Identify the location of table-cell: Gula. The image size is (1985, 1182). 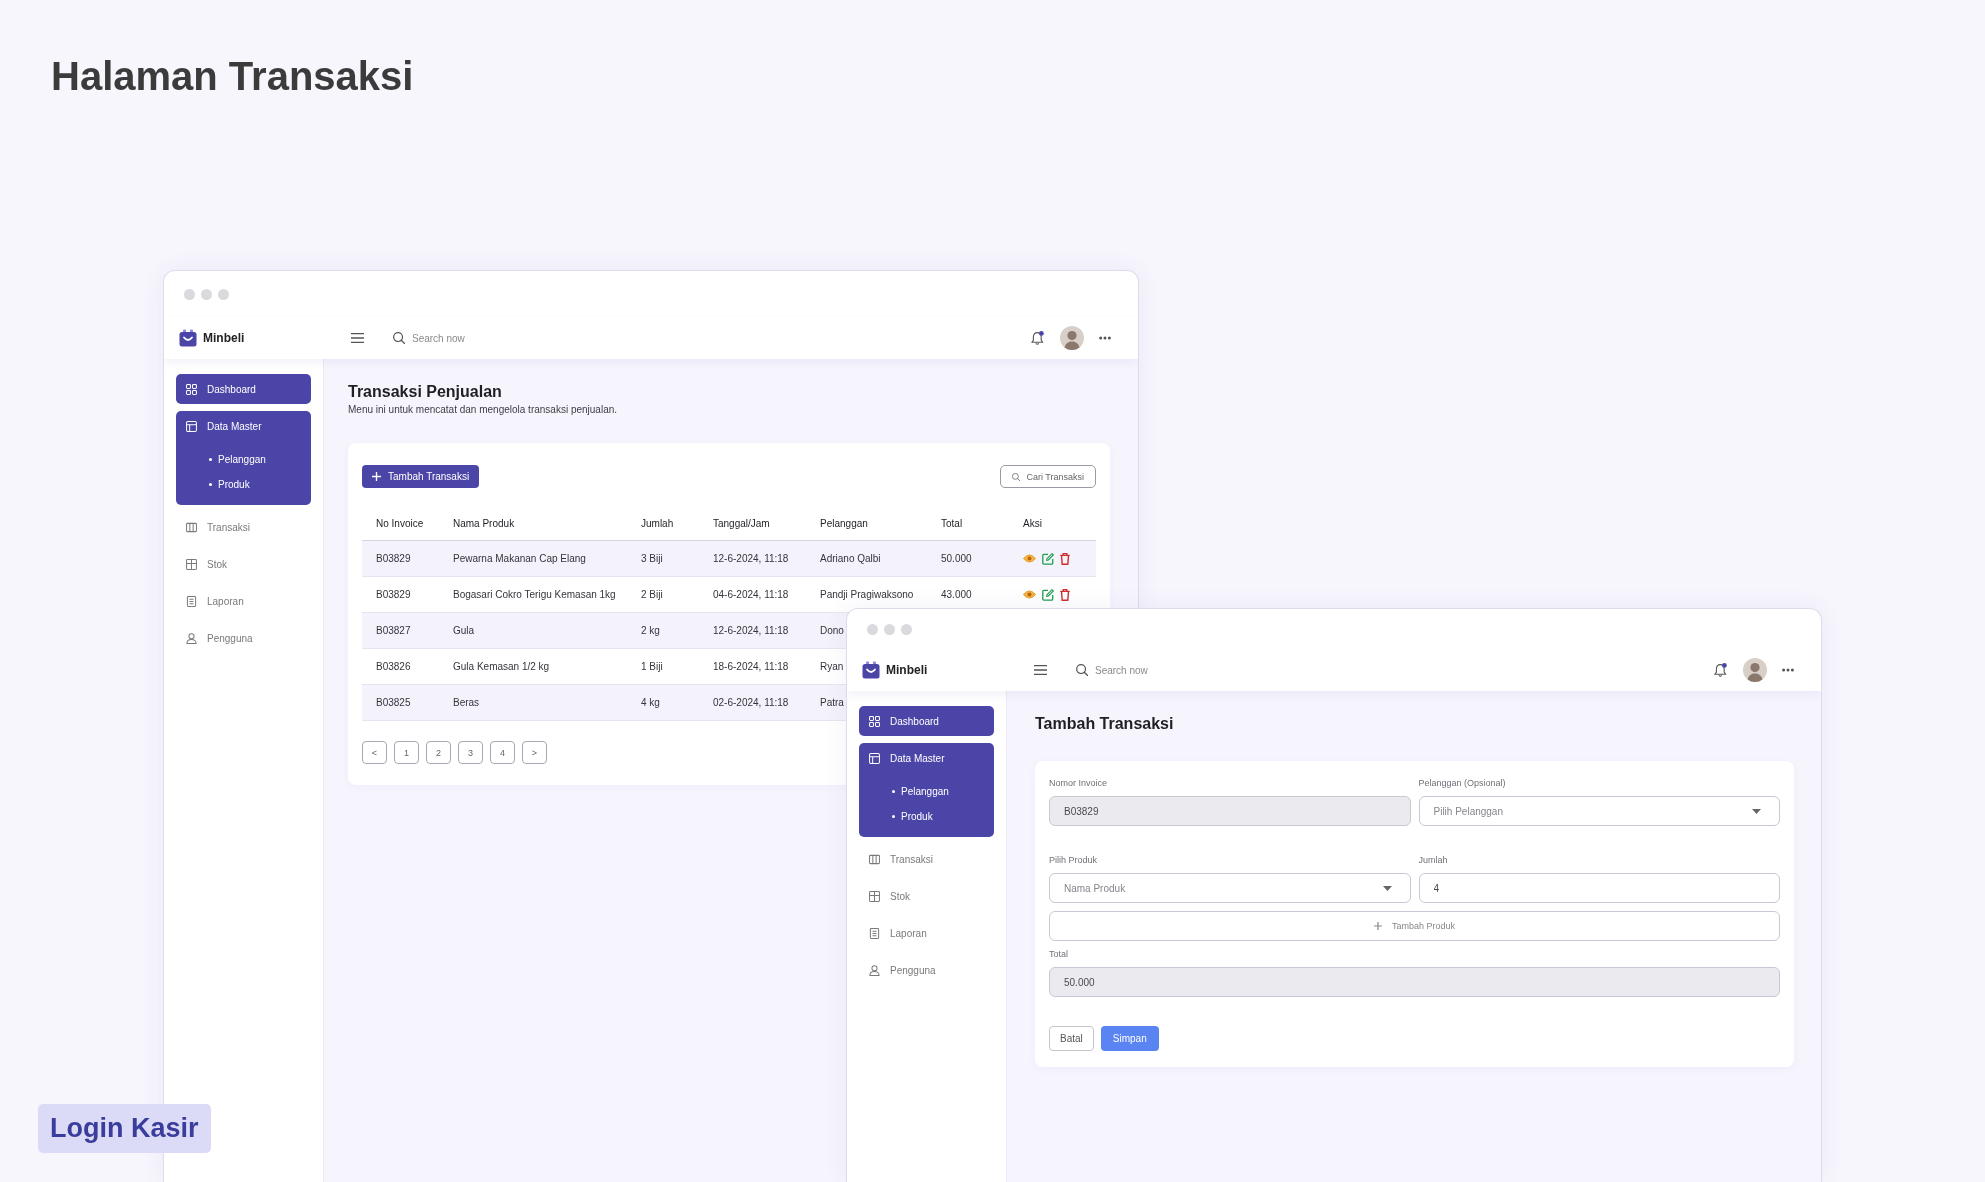
(464, 630).